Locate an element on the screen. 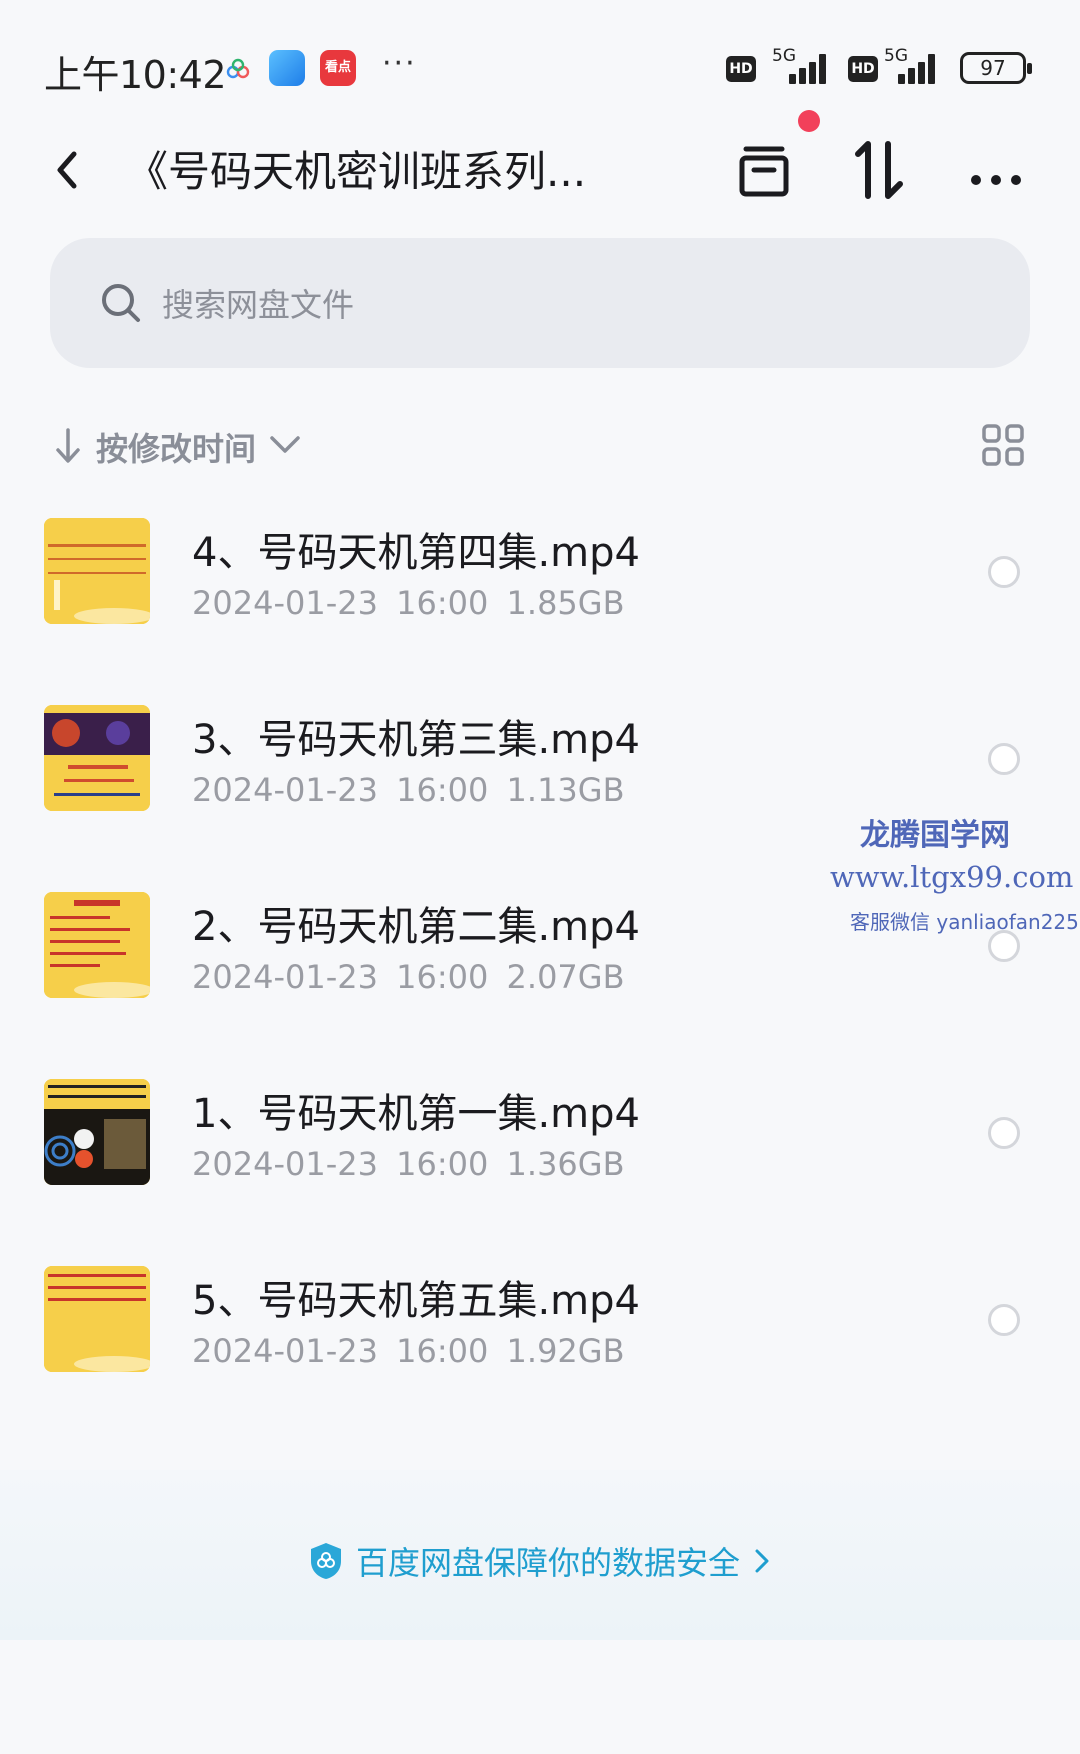  grid-view-icon is located at coordinates (1003, 445).